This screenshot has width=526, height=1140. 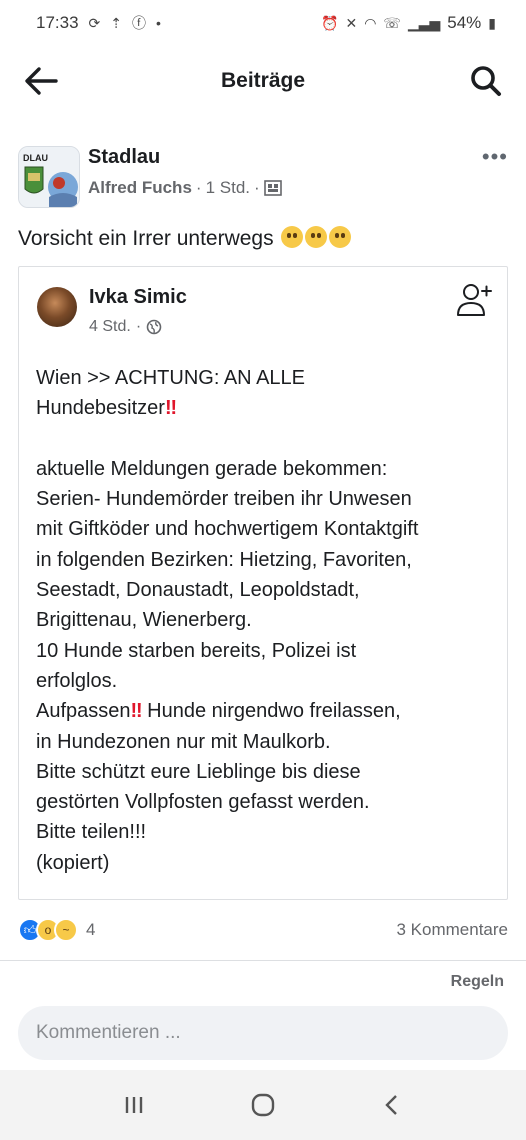 I want to click on app-bar: Beiträge, so click(x=263, y=81).